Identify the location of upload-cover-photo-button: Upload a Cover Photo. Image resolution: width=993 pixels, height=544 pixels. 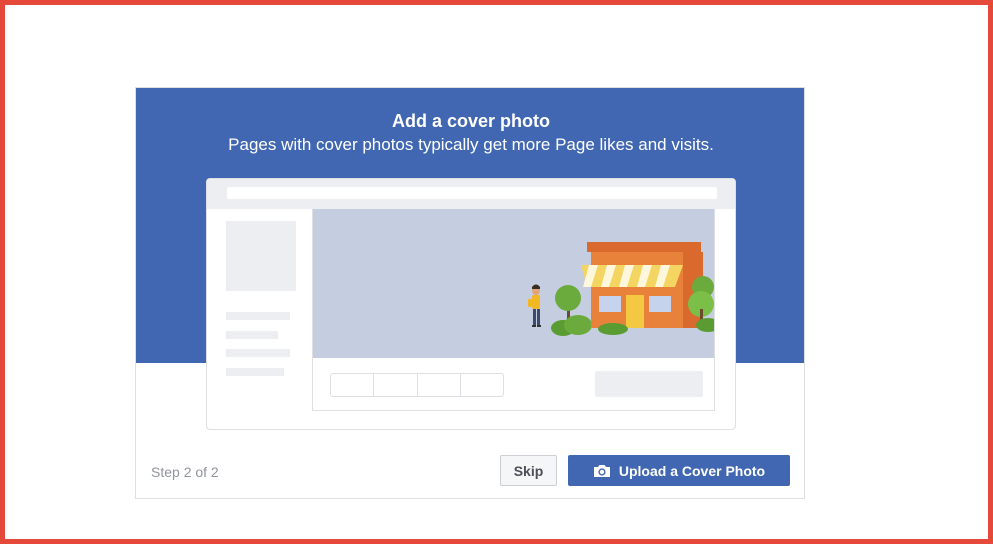
(679, 470).